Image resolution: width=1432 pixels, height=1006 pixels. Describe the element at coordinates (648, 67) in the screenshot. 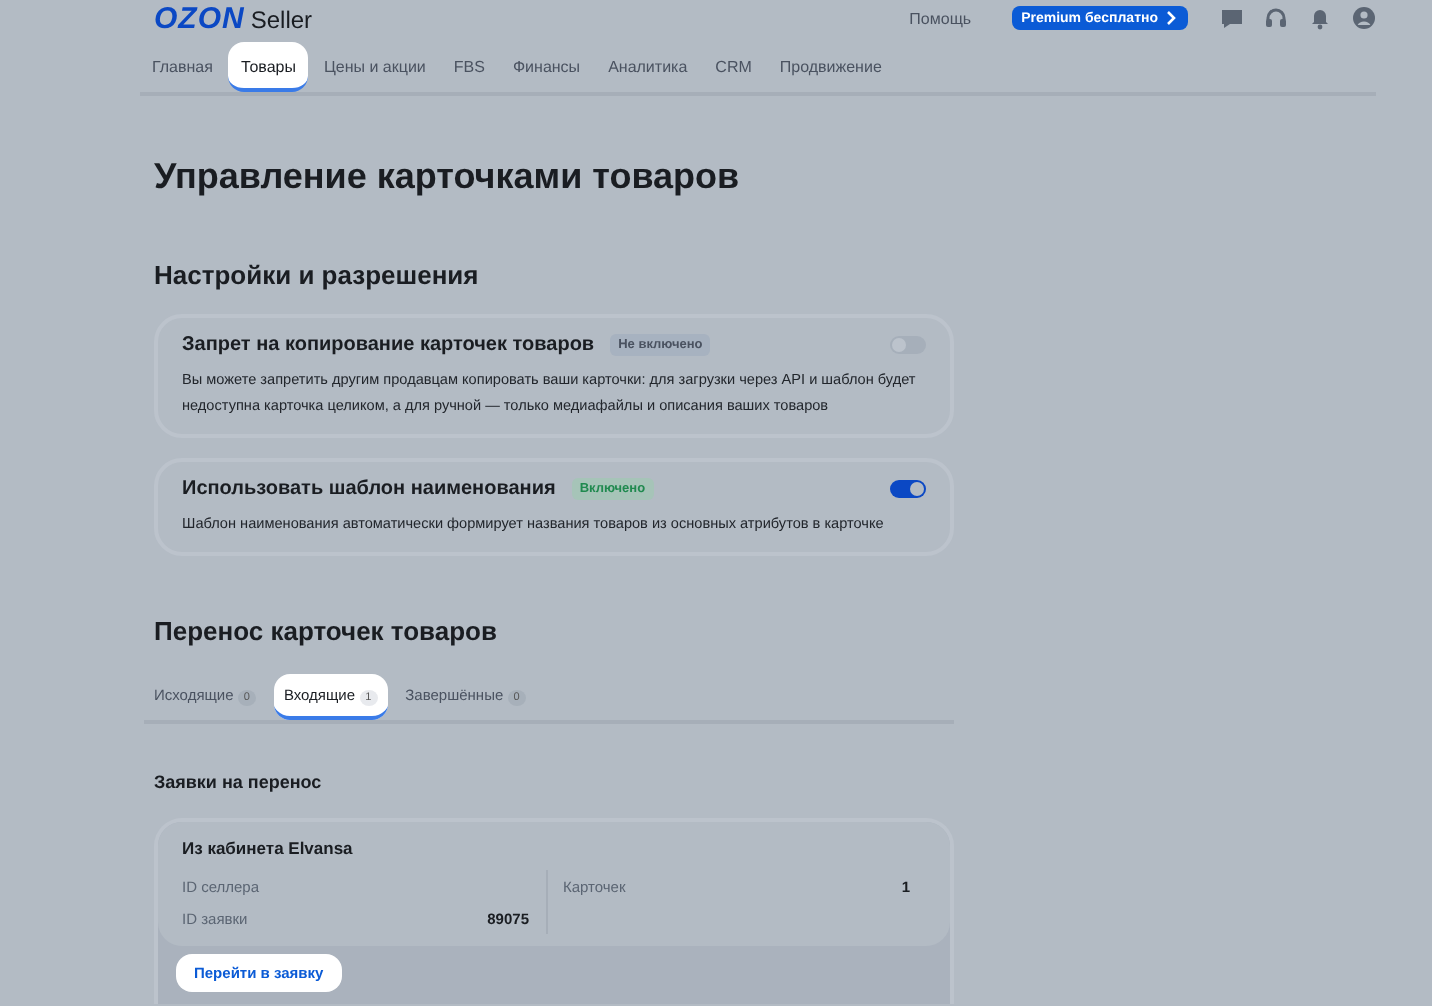

I see `nav-tab: Аналитика` at that location.